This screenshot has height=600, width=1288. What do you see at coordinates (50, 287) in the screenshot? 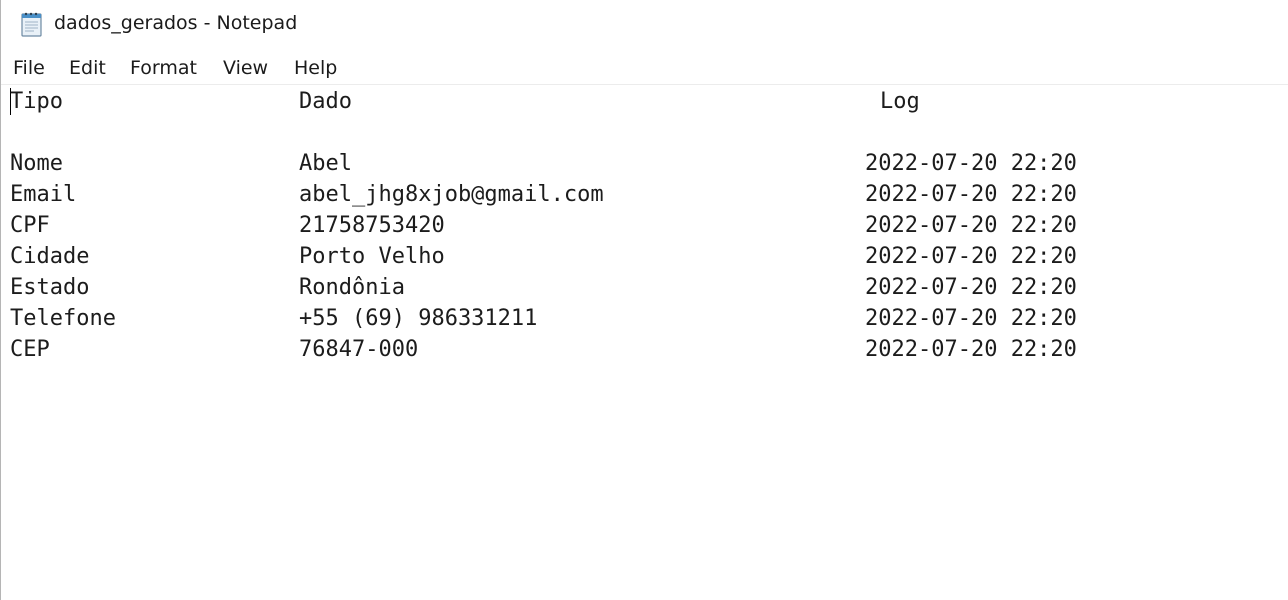
I see `row-tipo: Estado` at bounding box center [50, 287].